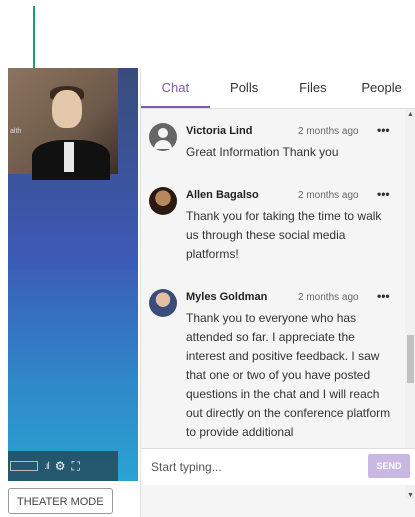  What do you see at coordinates (410, 495) in the screenshot?
I see `scroll-down-icon: ▼` at bounding box center [410, 495].